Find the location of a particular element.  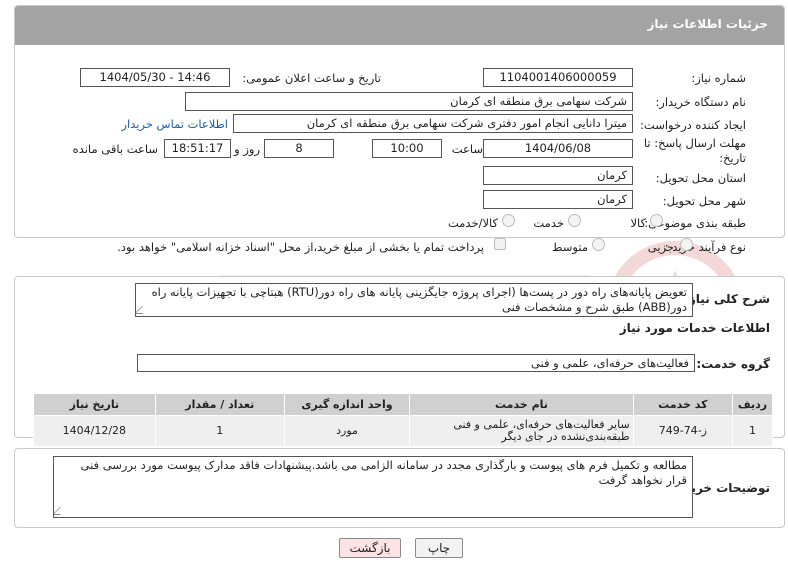

page-title: جزئیات اطلاعات نیاز is located at coordinates (707, 24).